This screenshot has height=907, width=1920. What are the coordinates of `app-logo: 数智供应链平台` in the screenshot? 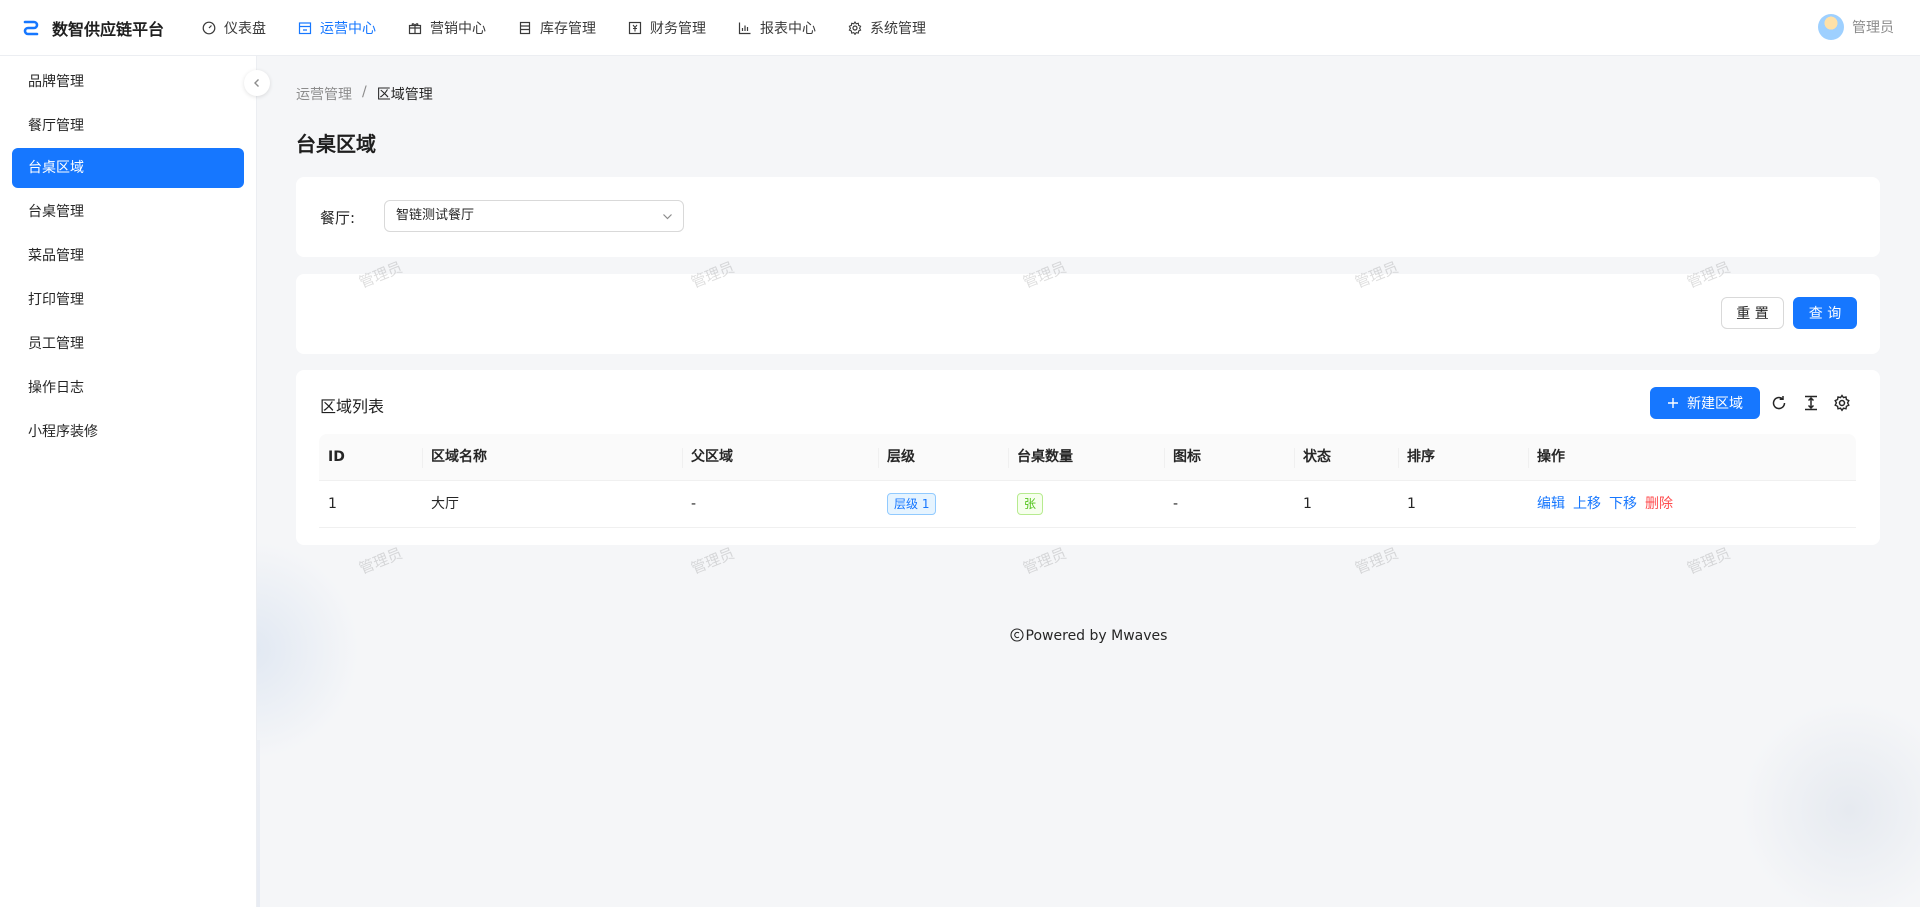 It's located at (91, 28).